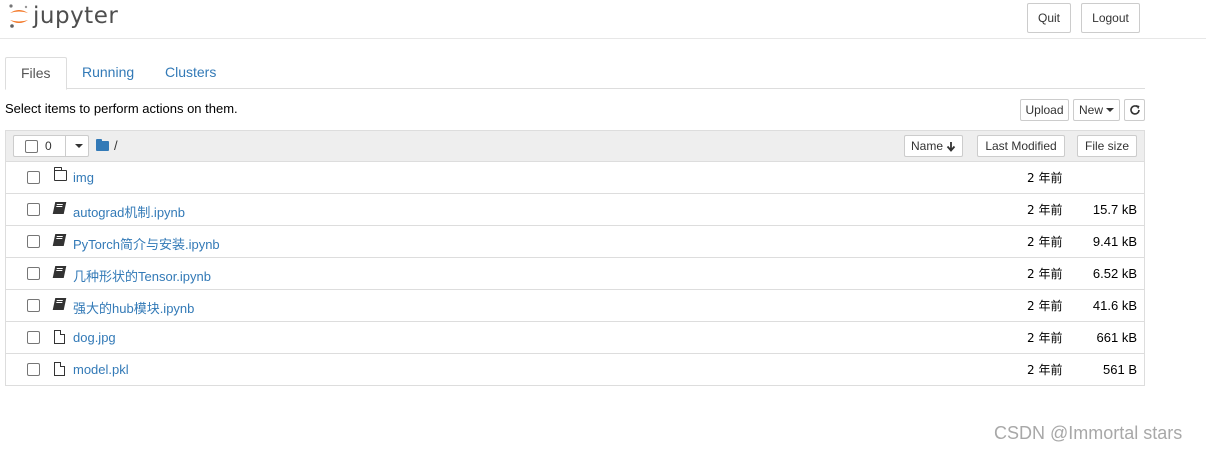 This screenshot has height=450, width=1206. What do you see at coordinates (48, 146) in the screenshot?
I see `selected-count: 0` at bounding box center [48, 146].